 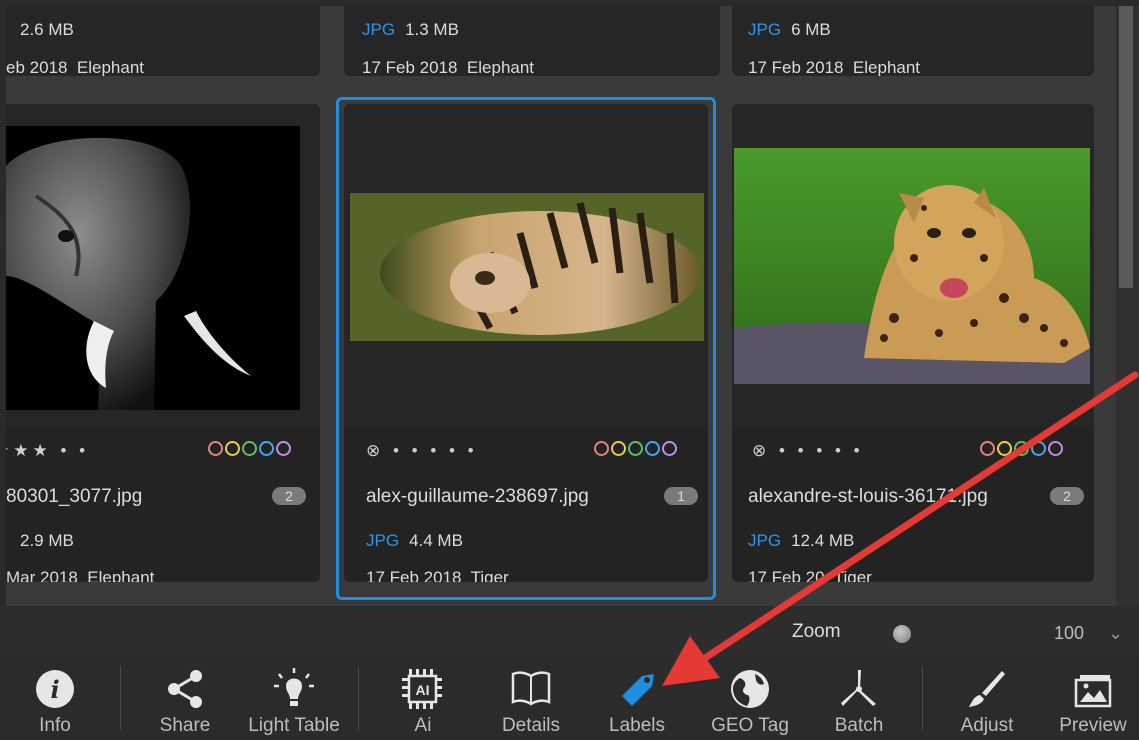 What do you see at coordinates (153, 268) in the screenshot?
I see `thumbnail-elephant` at bounding box center [153, 268].